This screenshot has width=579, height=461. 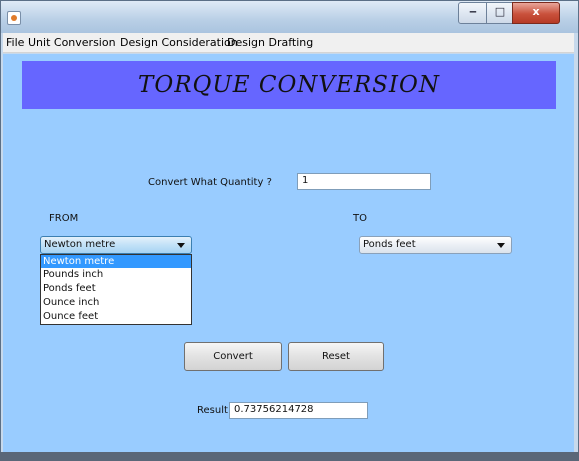 I want to click on quantity-input: 1, so click(x=364, y=181).